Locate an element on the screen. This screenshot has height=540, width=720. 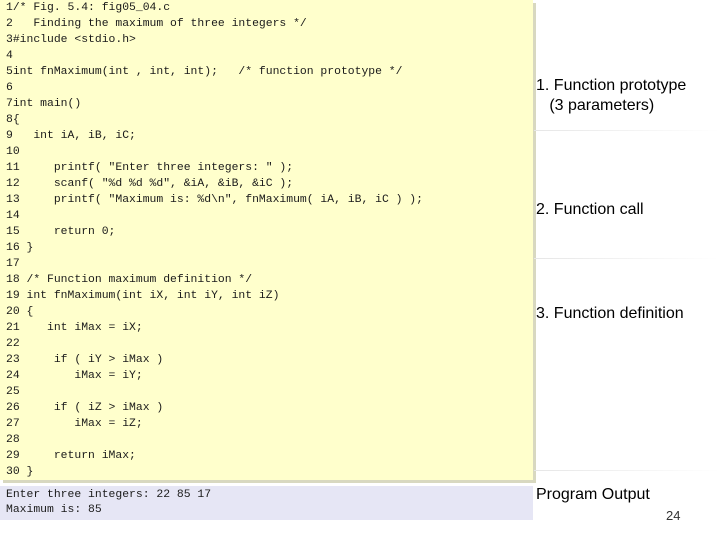
code-line: 17 is located at coordinates (13, 264).